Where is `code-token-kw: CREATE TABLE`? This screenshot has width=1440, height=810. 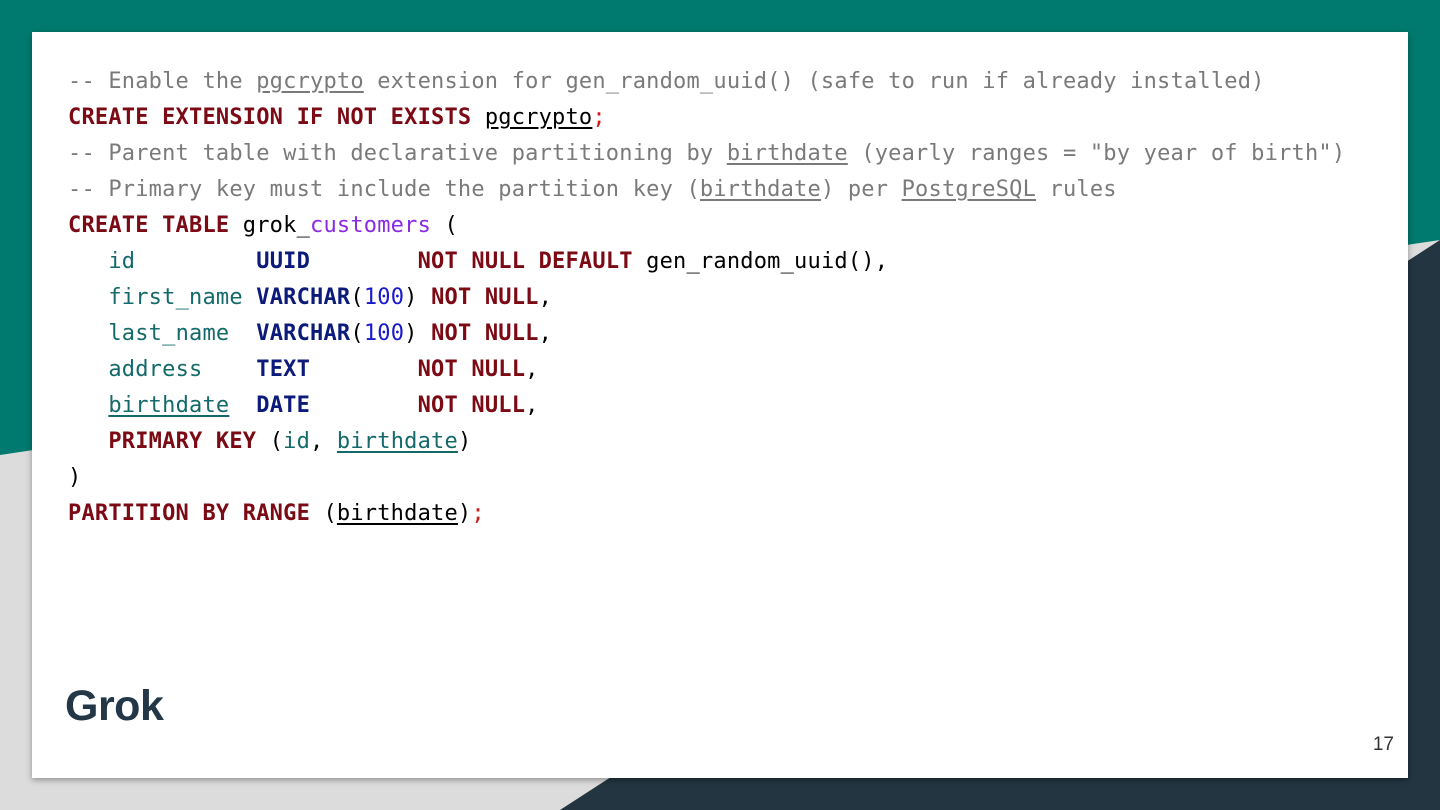
code-token-kw: CREATE TABLE is located at coordinates (149, 225).